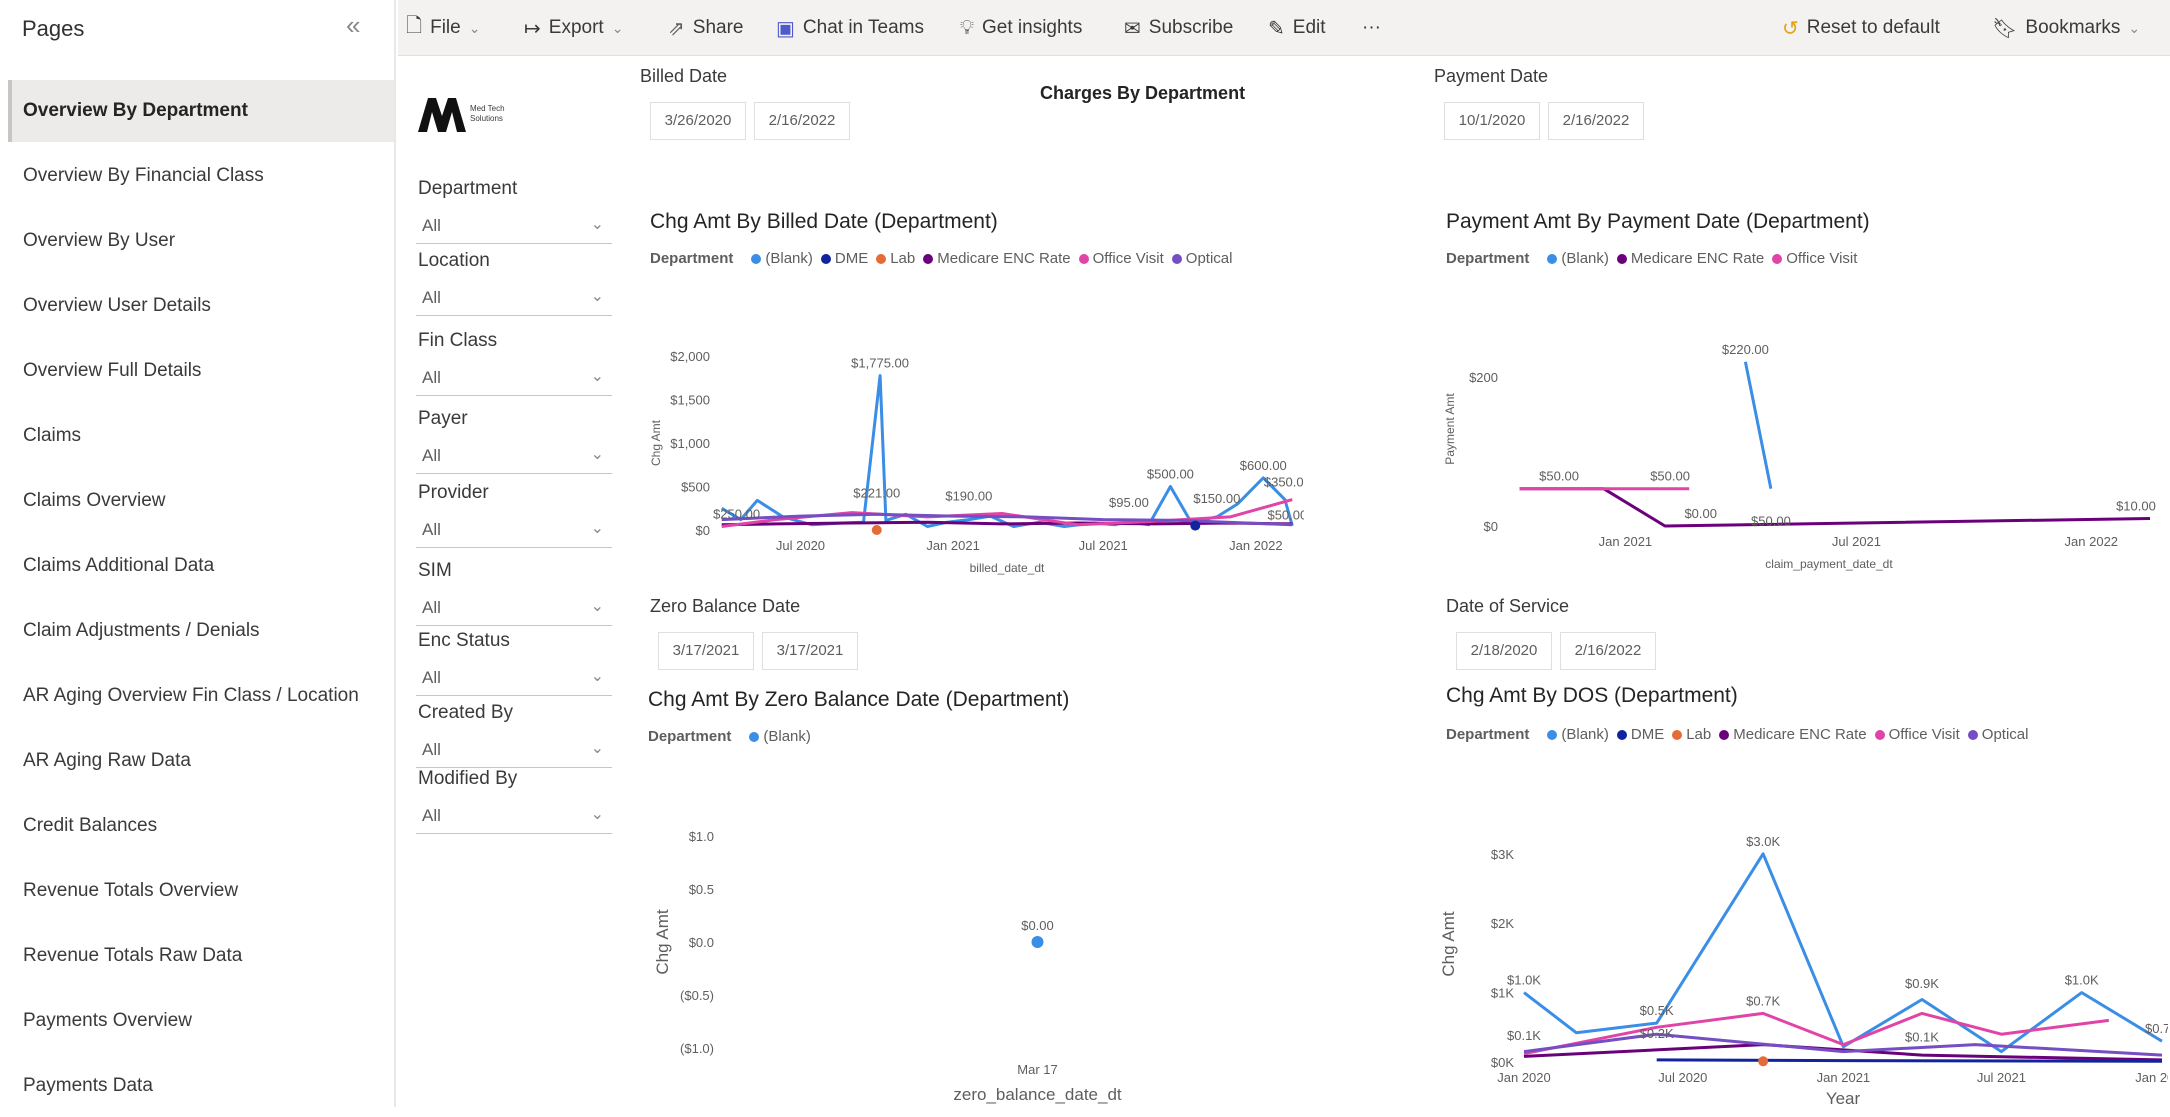 This screenshot has width=2170, height=1117. Describe the element at coordinates (690, 736) in the screenshot. I see `legend-title: Department` at that location.